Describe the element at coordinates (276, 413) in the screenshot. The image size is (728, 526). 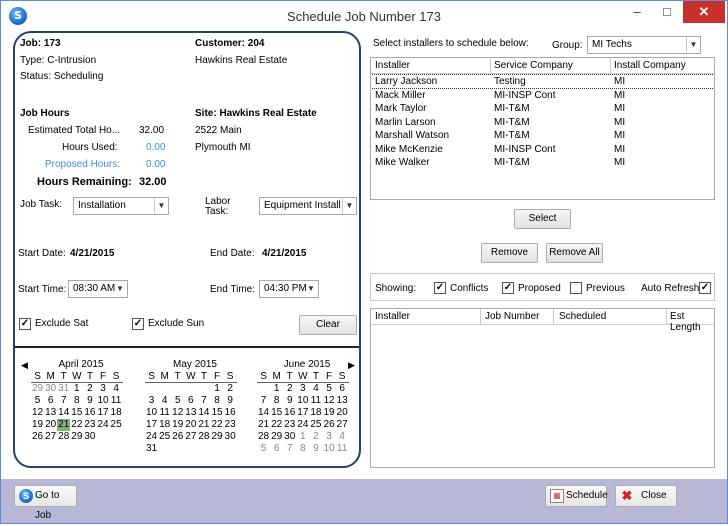
I see `calendar-day: 15` at that location.